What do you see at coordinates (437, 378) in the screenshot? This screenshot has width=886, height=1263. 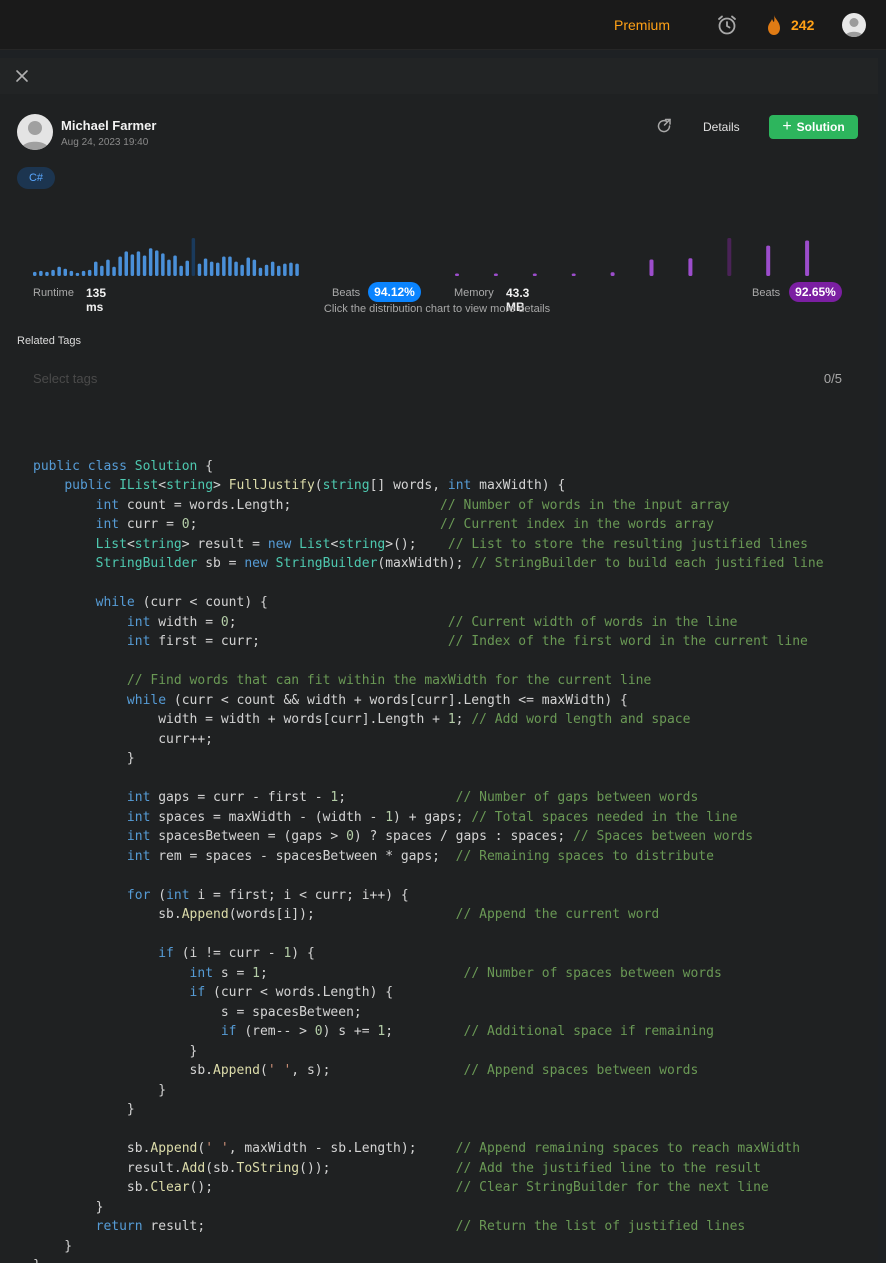 I see `tags-select-input: Select tags 0/5` at bounding box center [437, 378].